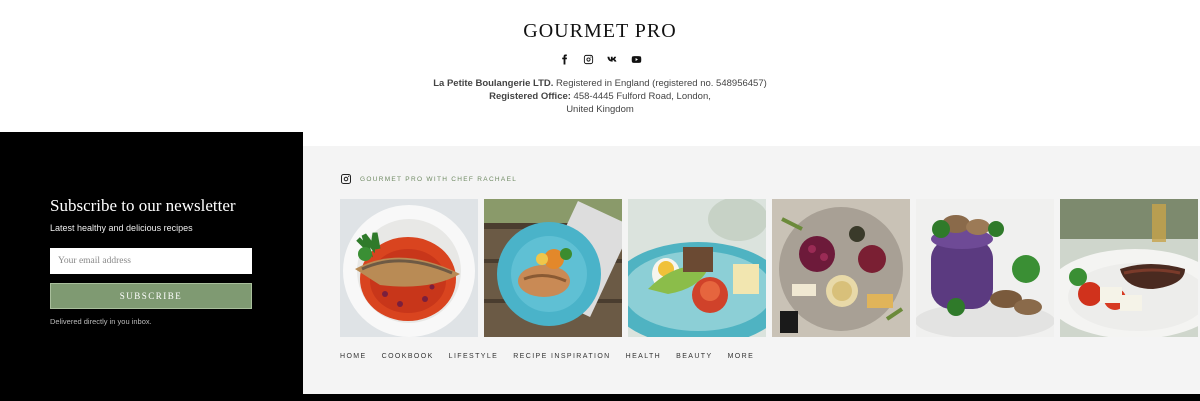 This screenshot has height=401, width=1200. Describe the element at coordinates (553, 268) in the screenshot. I see `photo-salmon-blue-plate` at that location.